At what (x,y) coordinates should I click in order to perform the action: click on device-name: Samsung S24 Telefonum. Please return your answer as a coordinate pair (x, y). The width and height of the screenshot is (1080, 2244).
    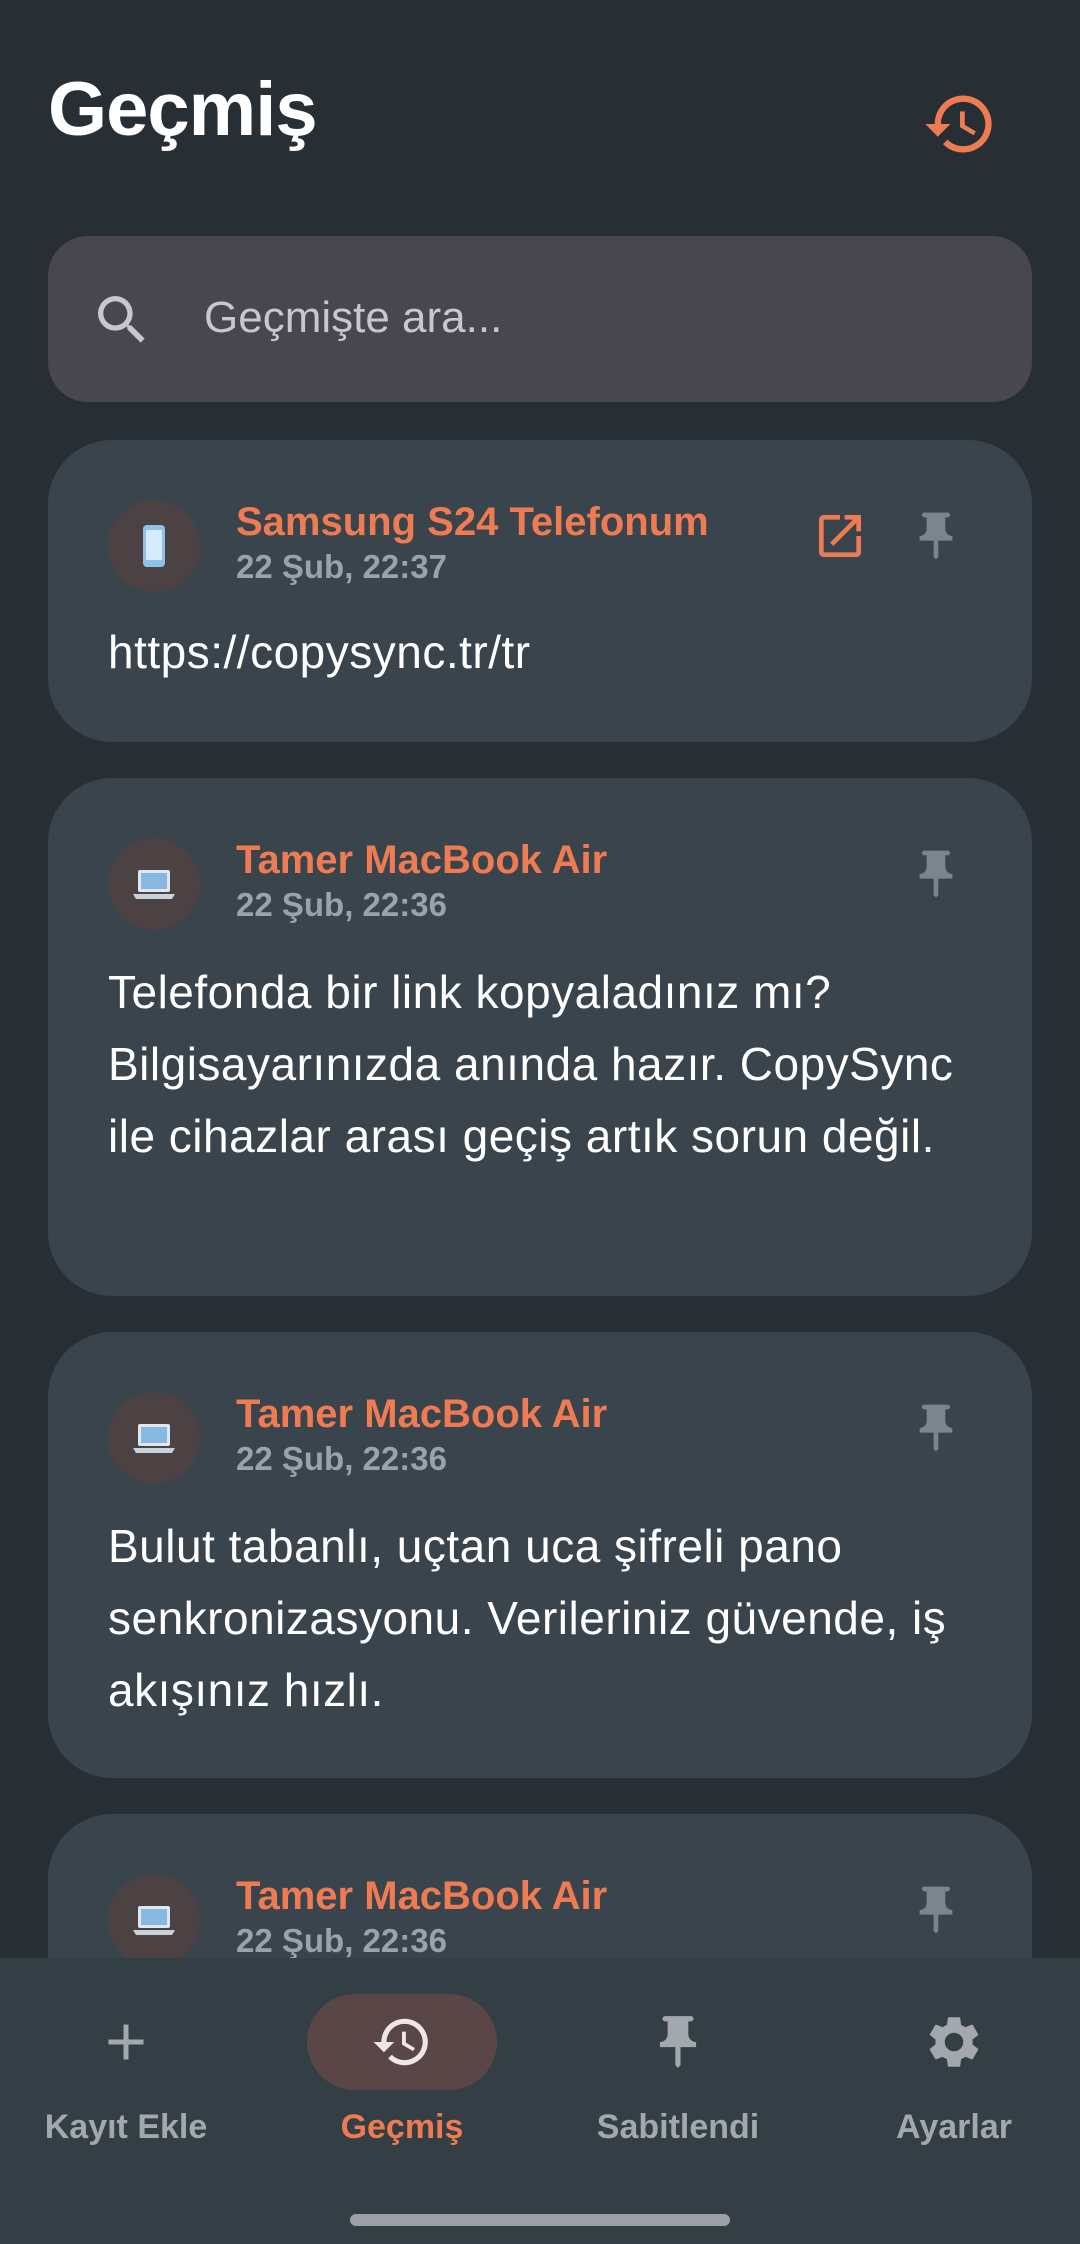
    Looking at the image, I should click on (472, 522).